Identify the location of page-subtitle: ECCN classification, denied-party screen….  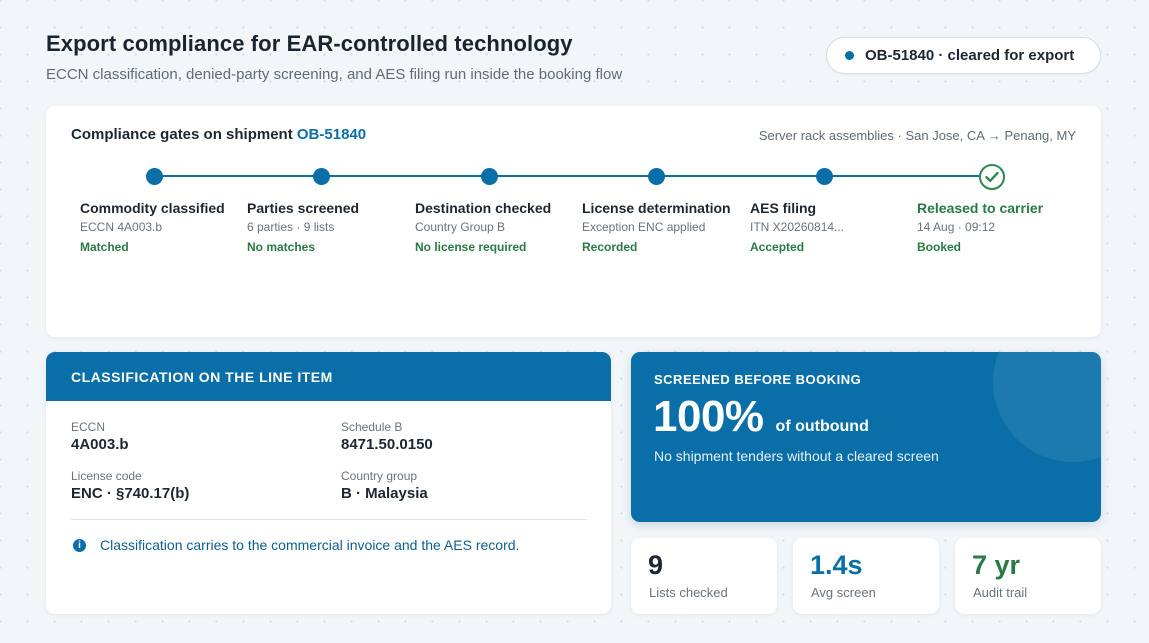
(334, 74).